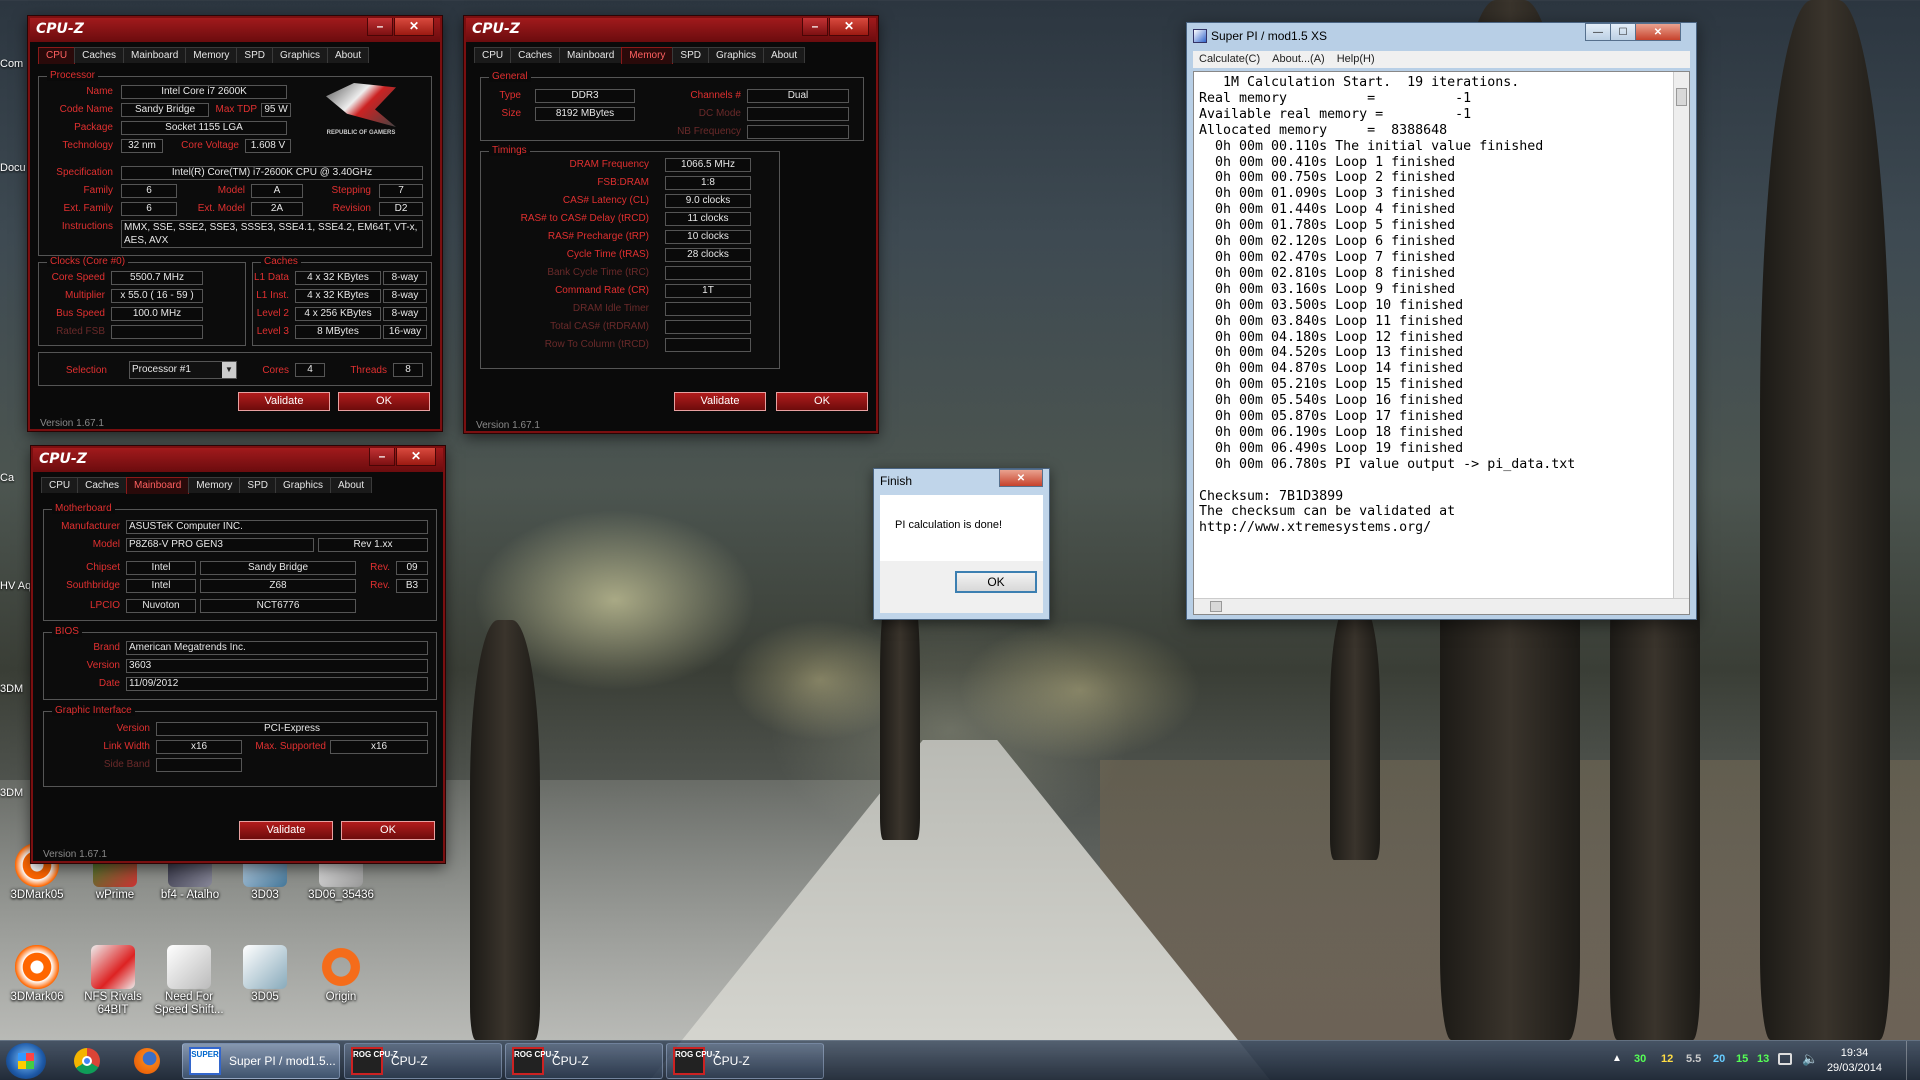  Describe the element at coordinates (1719, 1059) in the screenshot. I see `tray-value-4: 20` at that location.